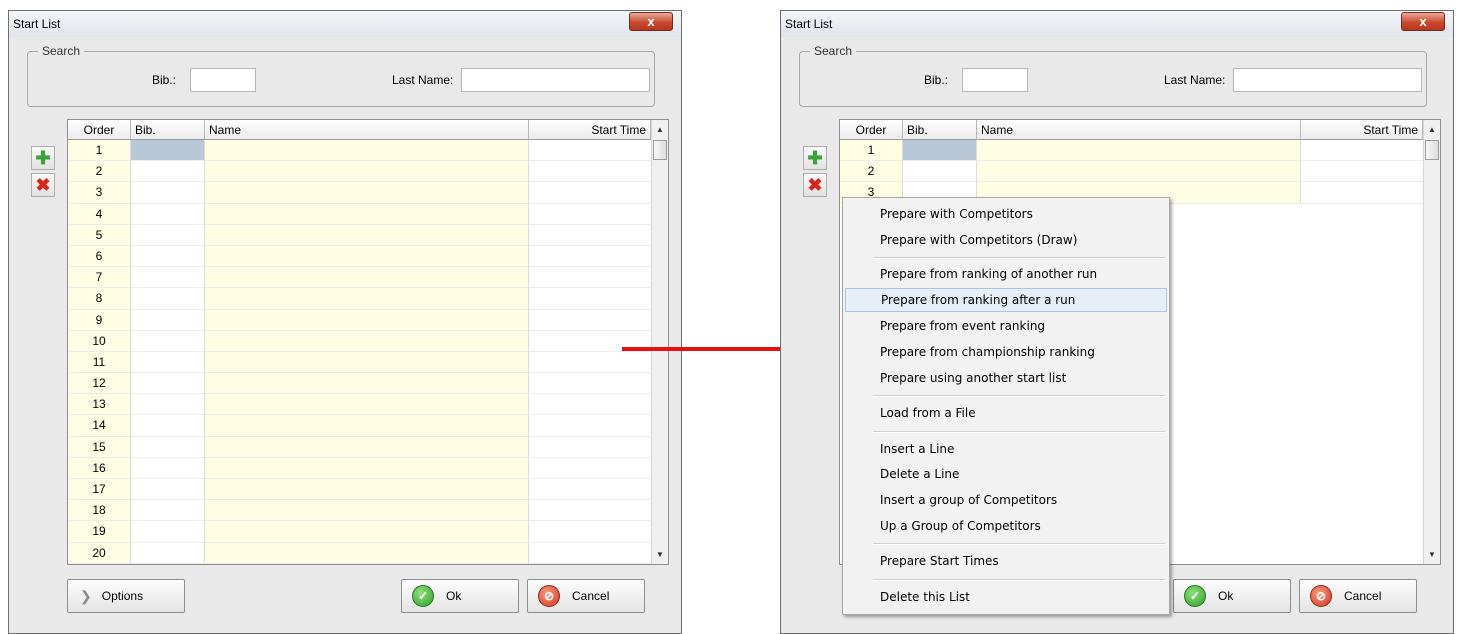  What do you see at coordinates (359, 532) in the screenshot?
I see `table-row: 19` at bounding box center [359, 532].